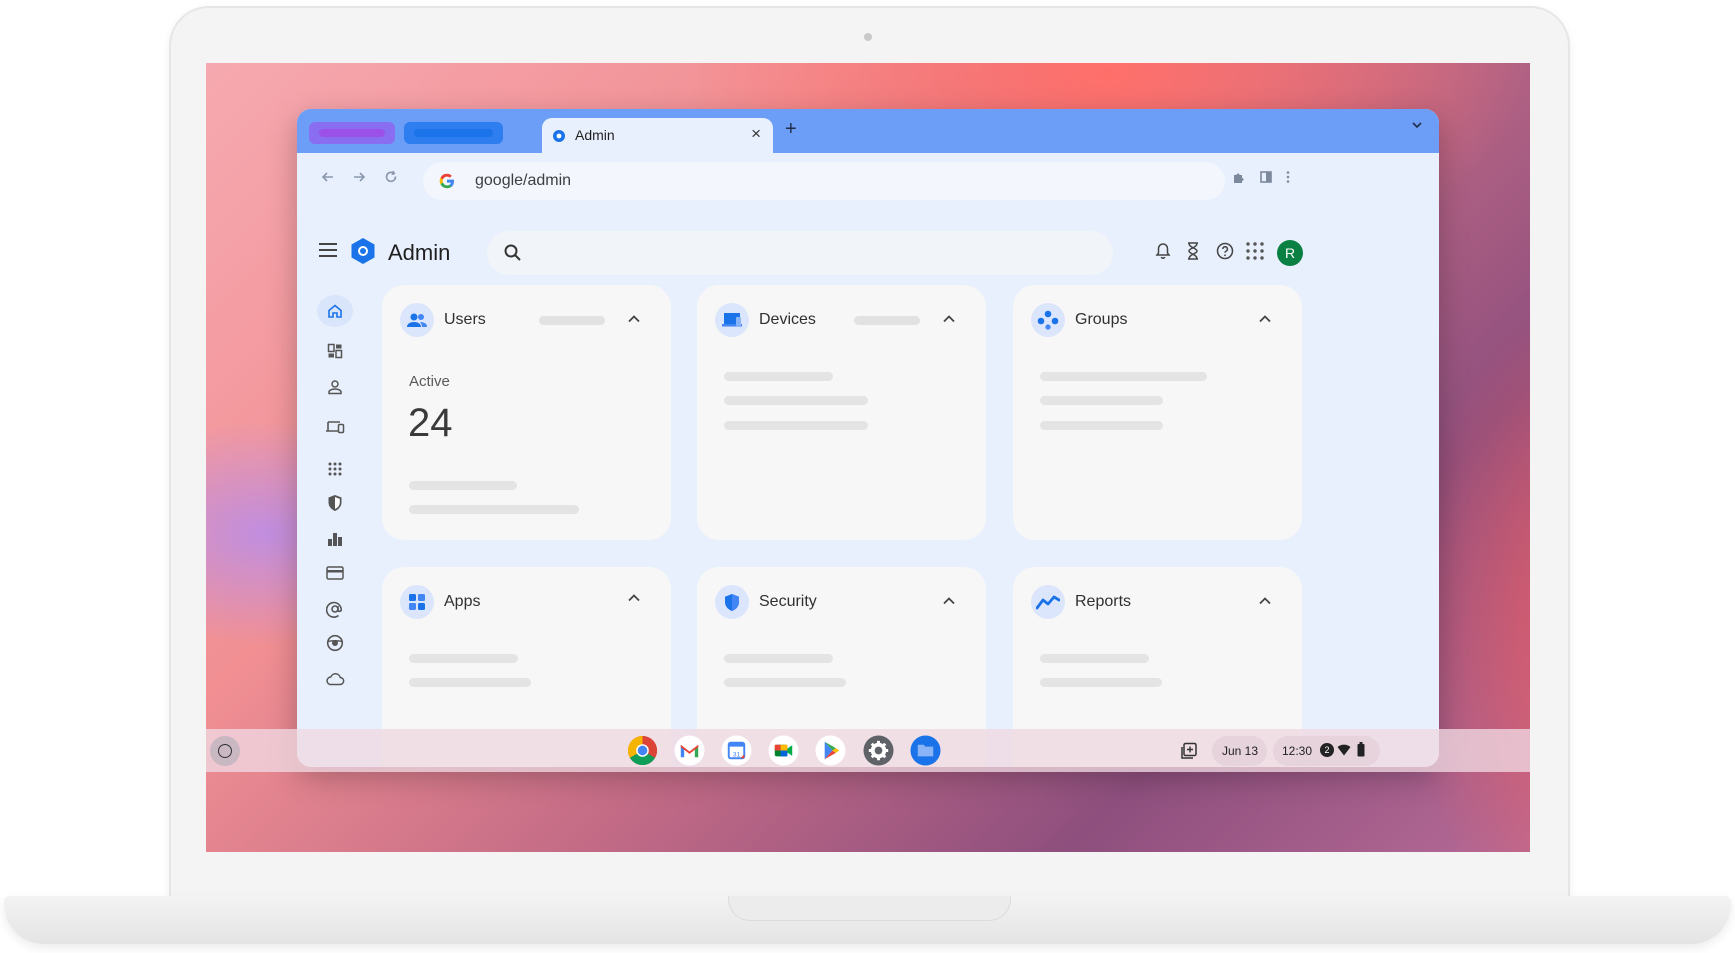 The width and height of the screenshot is (1735, 953). I want to click on groups-card: Groups, so click(1157, 412).